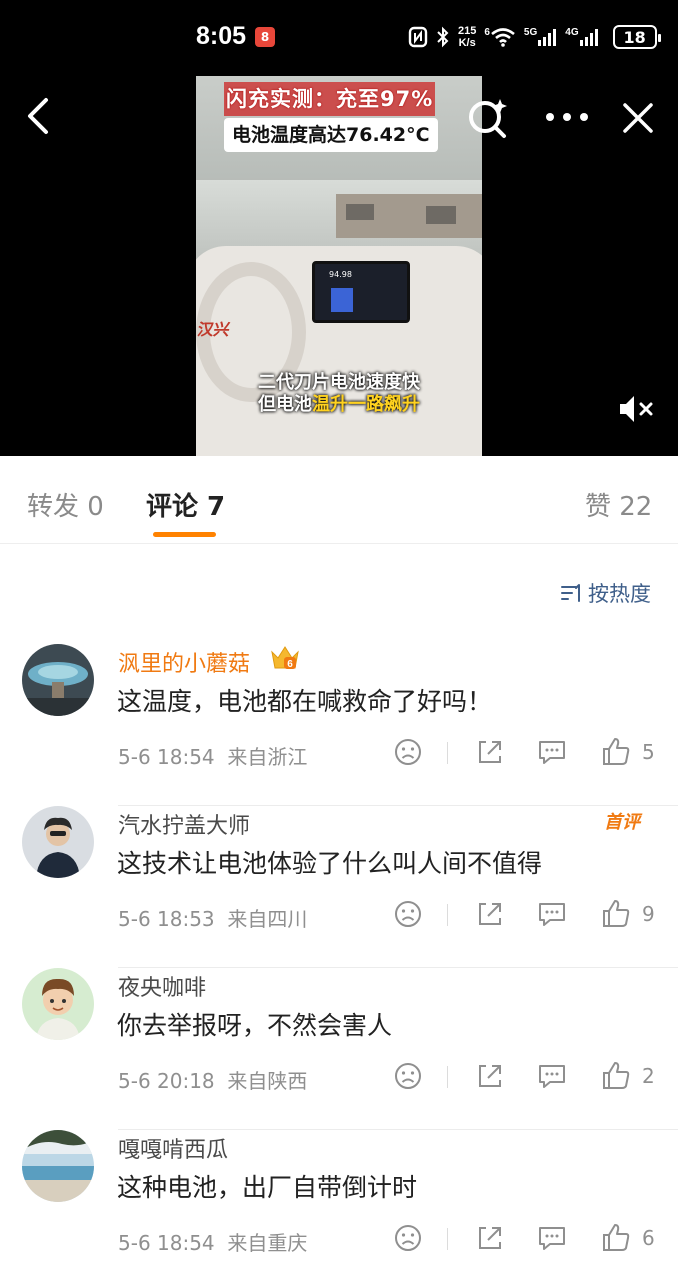 The height and width of the screenshot is (1280, 678). What do you see at coordinates (409, 216) in the screenshot?
I see `video-scene-building` at bounding box center [409, 216].